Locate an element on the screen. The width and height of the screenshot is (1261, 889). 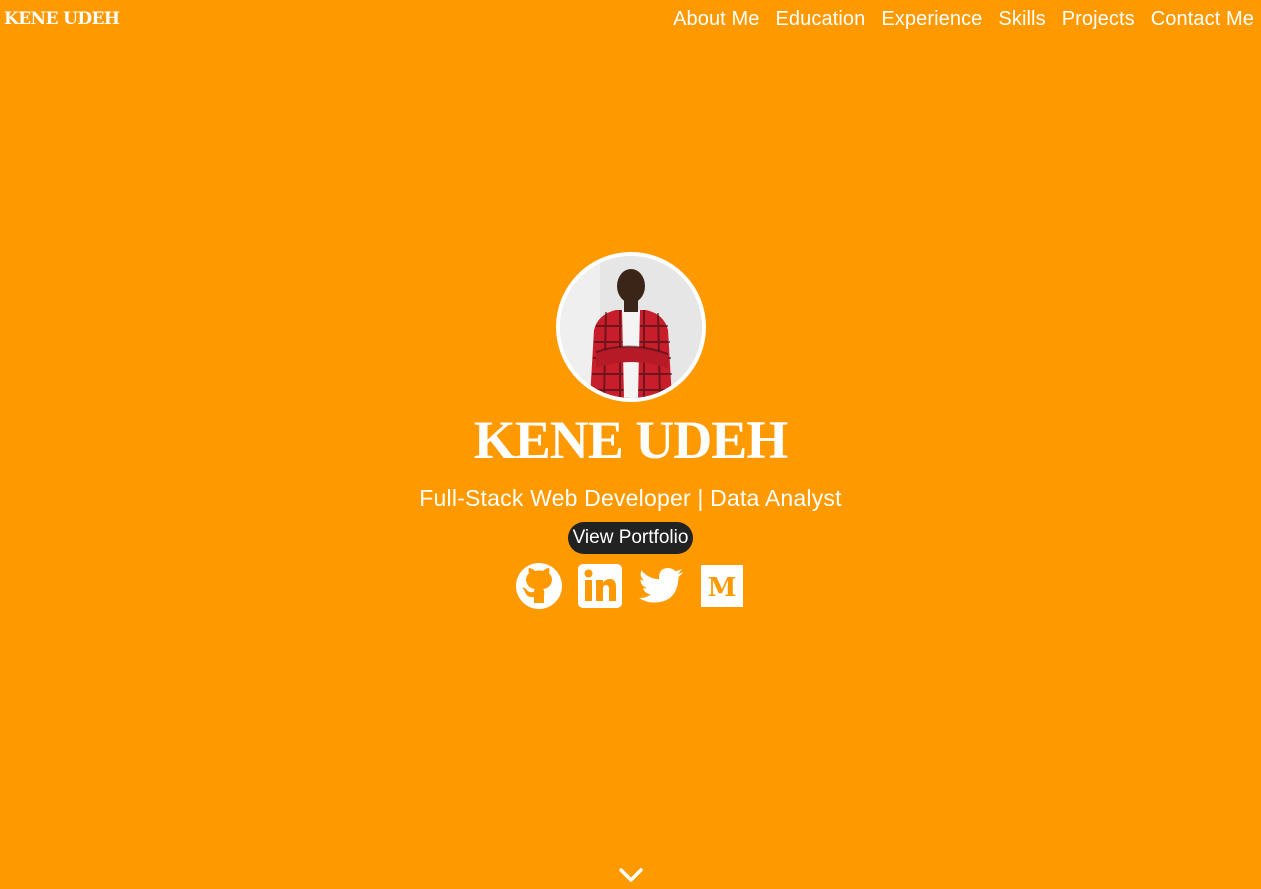
scroll-down-button is located at coordinates (631, 875).